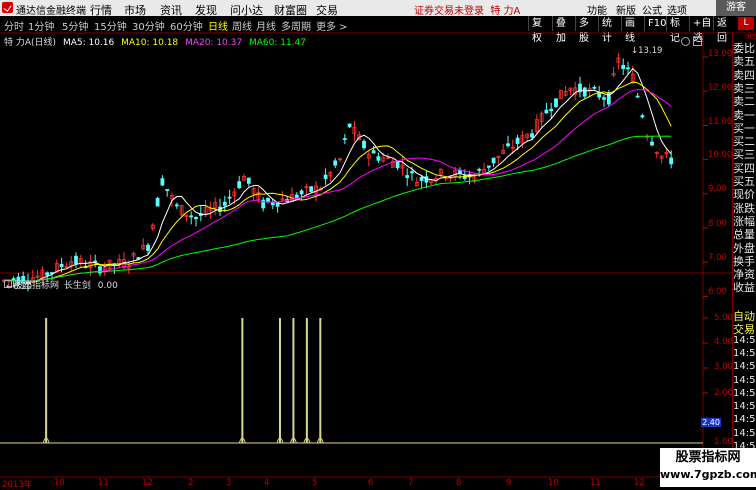  I want to click on menu-newver: 新版, so click(626, 9).